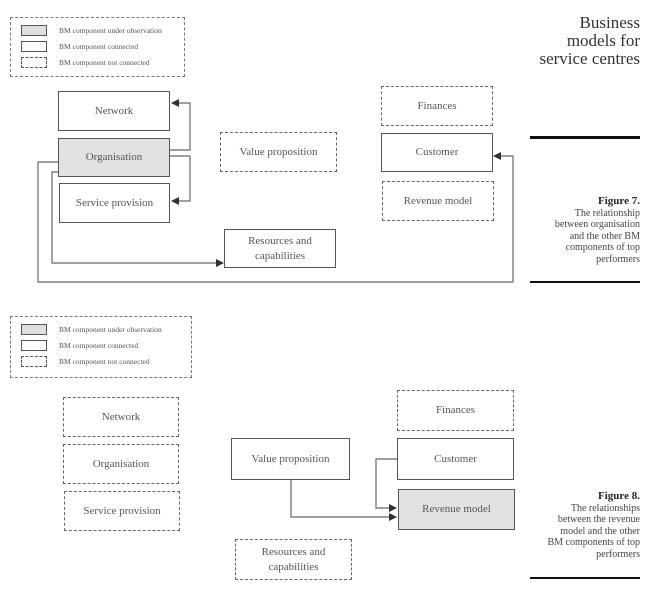  I want to click on figure-label: Figure 8., so click(619, 496).